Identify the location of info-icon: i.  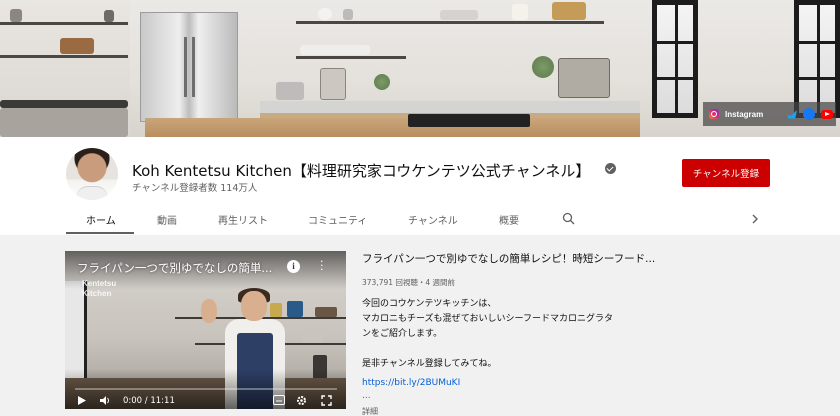
(293, 266).